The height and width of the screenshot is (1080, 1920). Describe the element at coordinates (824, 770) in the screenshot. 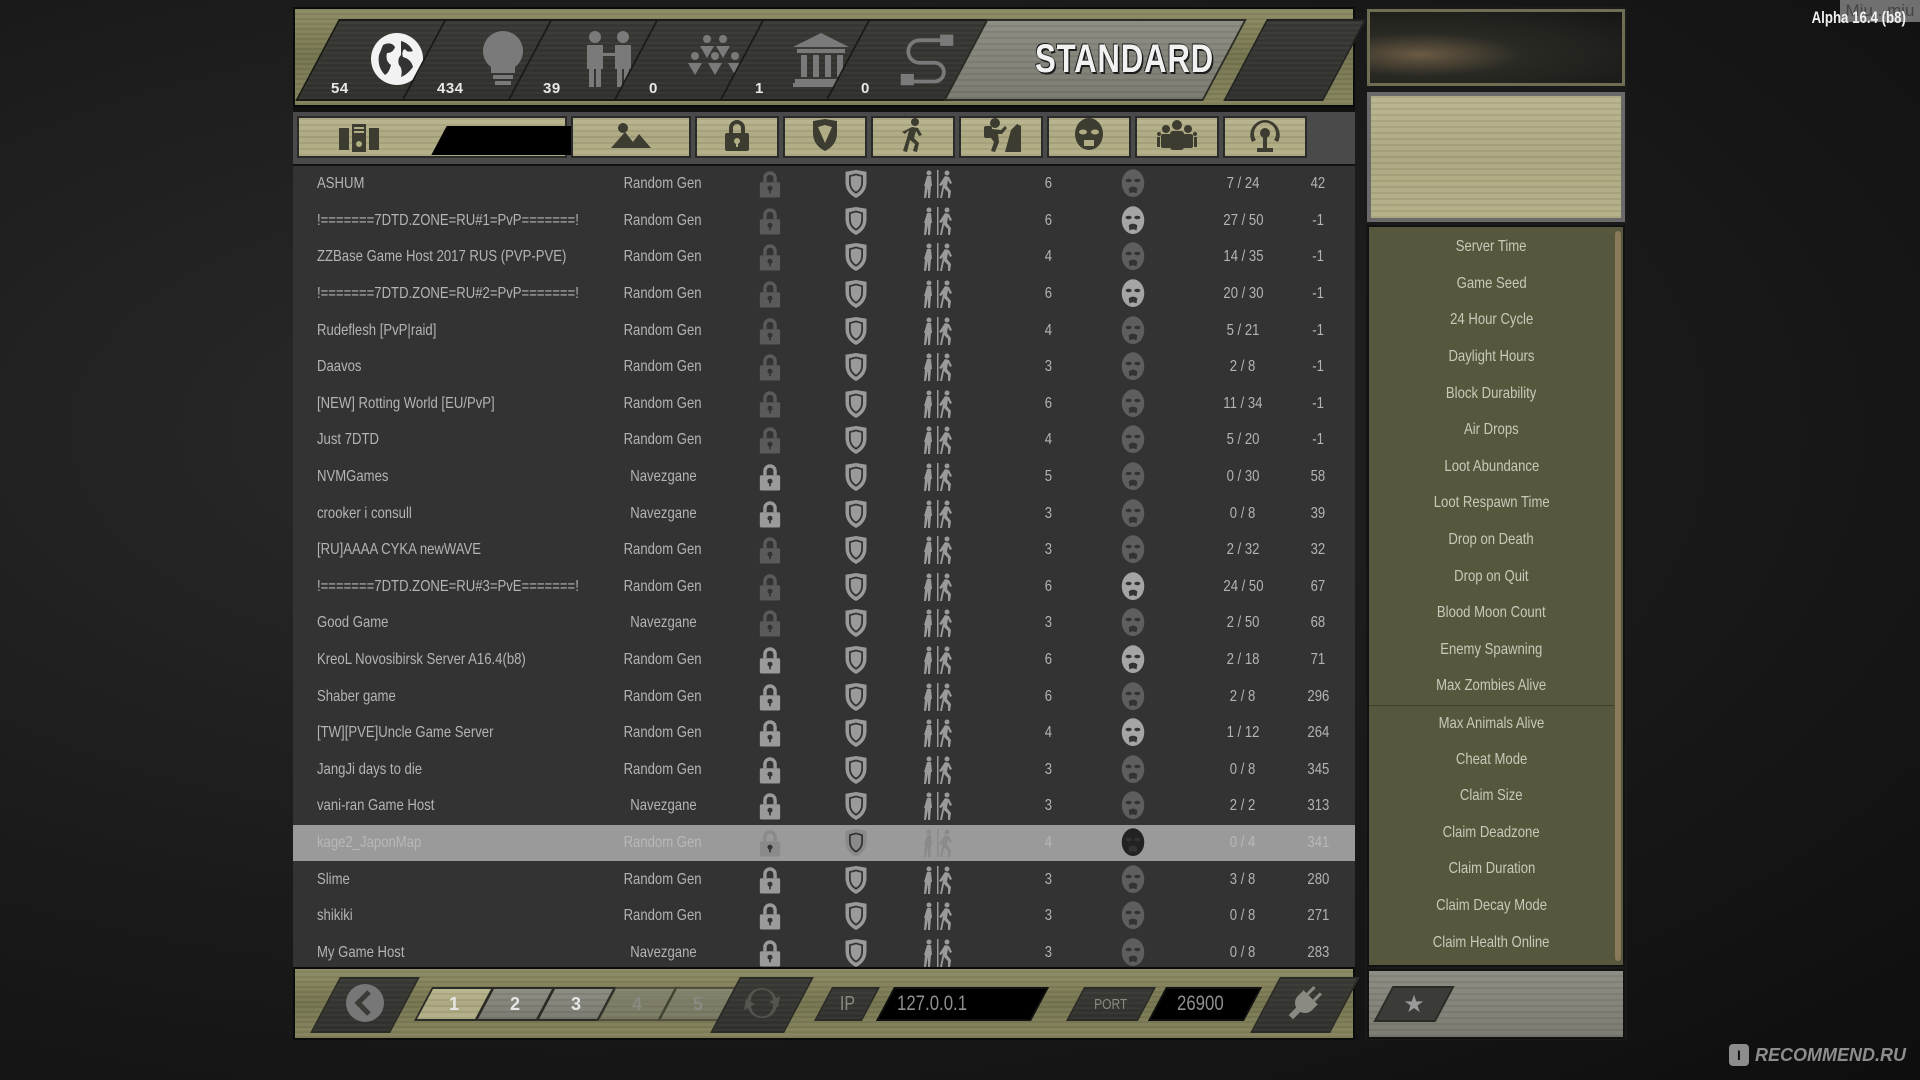

I see `server-row: JangJi days to die Random Gen 3 0 / 8 345` at that location.